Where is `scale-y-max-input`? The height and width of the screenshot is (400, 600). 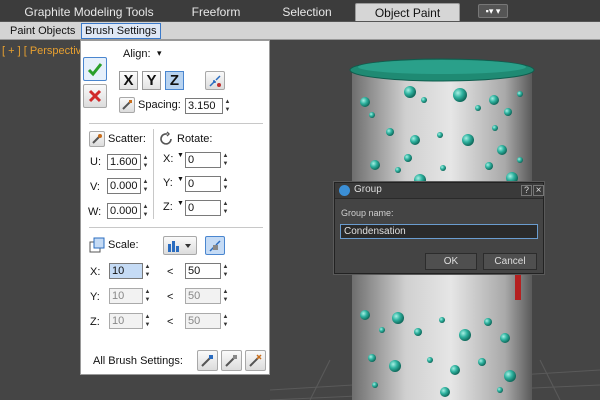 scale-y-max-input is located at coordinates (203, 296).